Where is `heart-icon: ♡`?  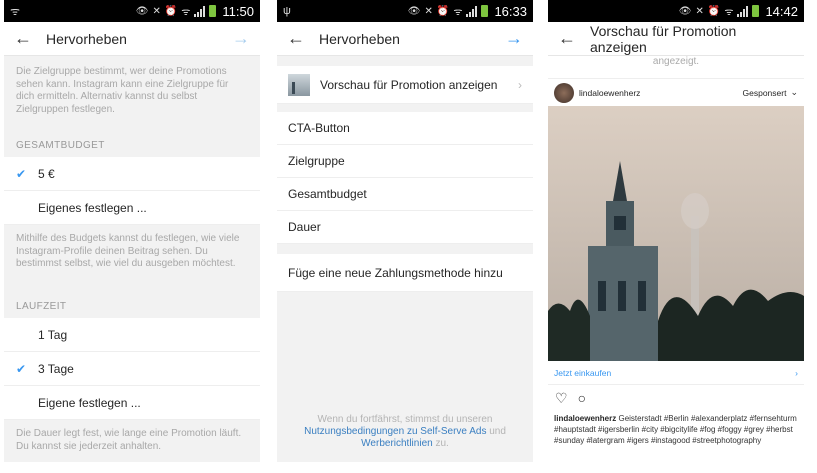
heart-icon: ♡ is located at coordinates (561, 398).